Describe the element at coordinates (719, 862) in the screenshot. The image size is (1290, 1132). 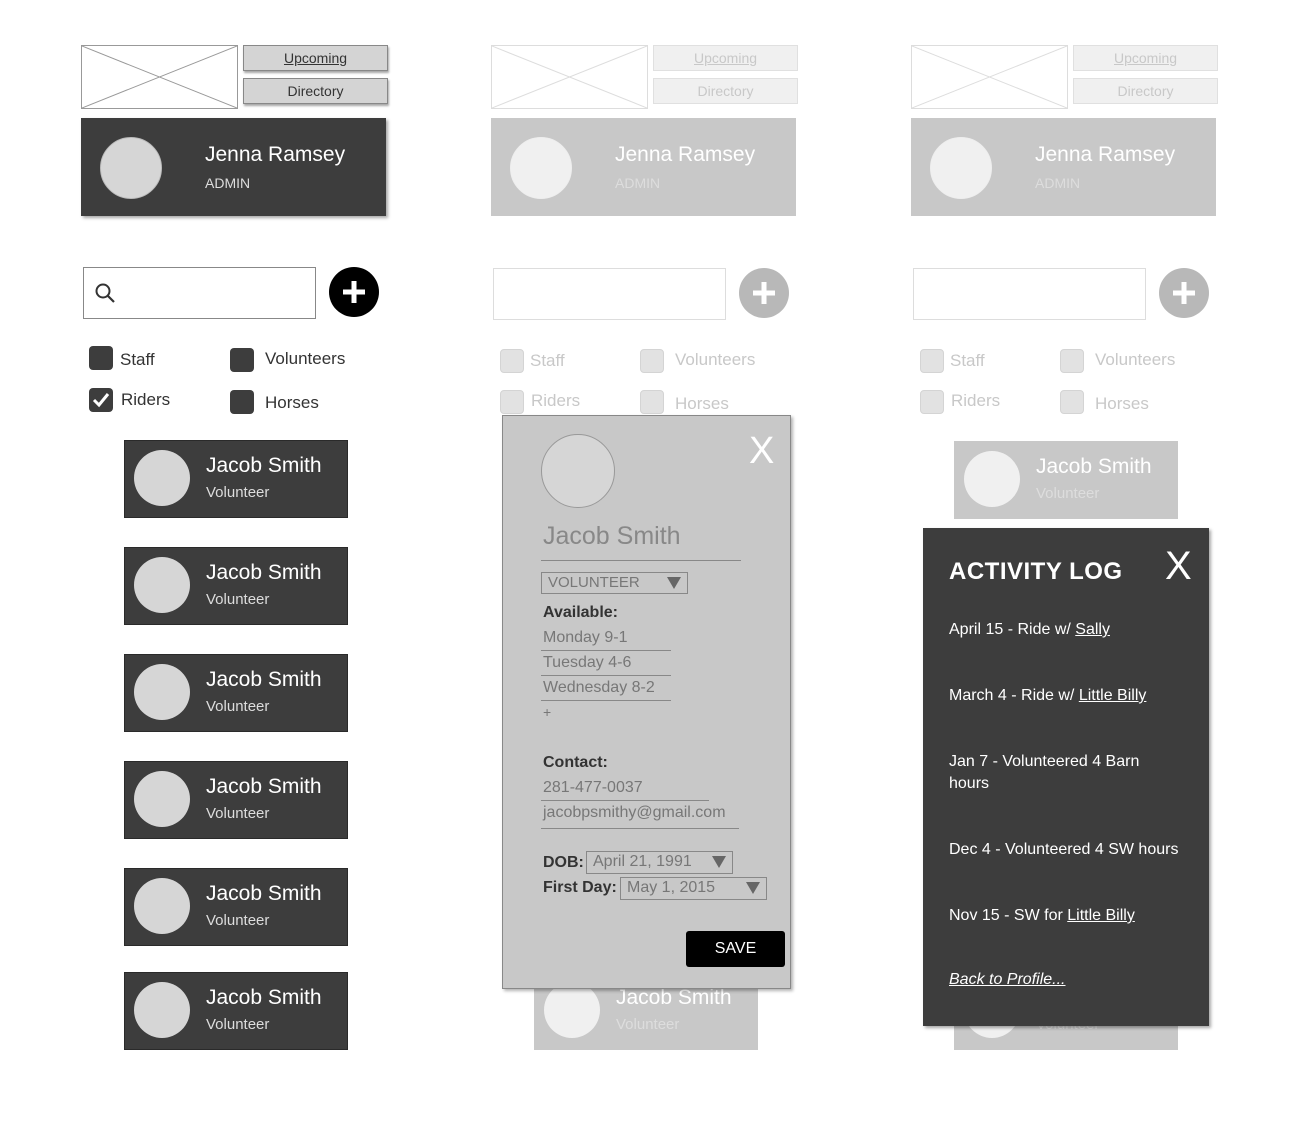
I see `dropdown-arrow-icon` at that location.